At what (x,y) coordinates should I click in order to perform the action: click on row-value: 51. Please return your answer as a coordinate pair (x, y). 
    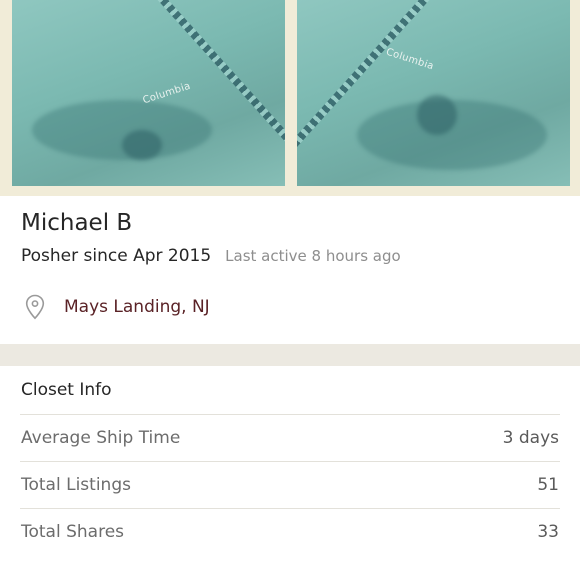
    Looking at the image, I should click on (548, 485).